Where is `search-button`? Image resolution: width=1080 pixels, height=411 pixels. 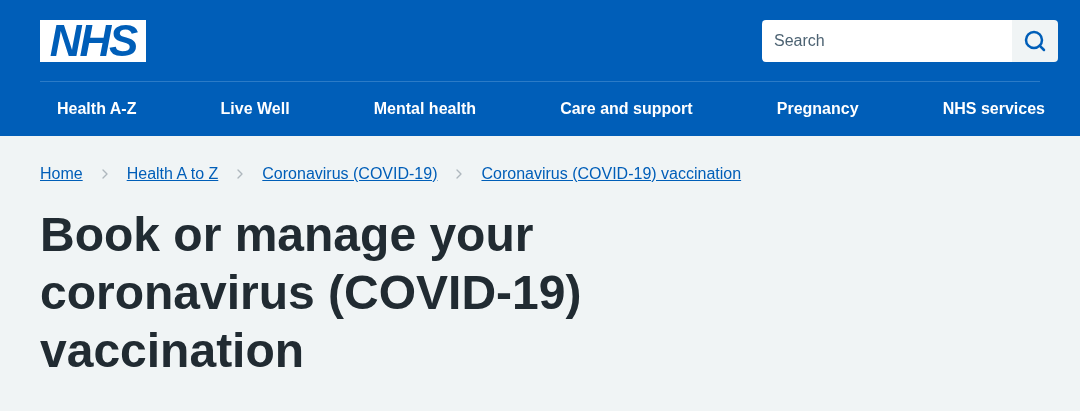
search-button is located at coordinates (1035, 40).